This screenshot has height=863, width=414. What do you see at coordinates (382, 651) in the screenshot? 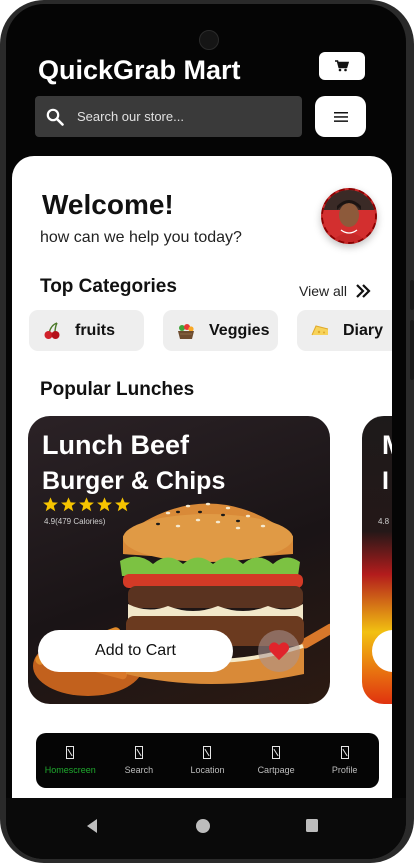
I see `add-to-cart-button` at bounding box center [382, 651].